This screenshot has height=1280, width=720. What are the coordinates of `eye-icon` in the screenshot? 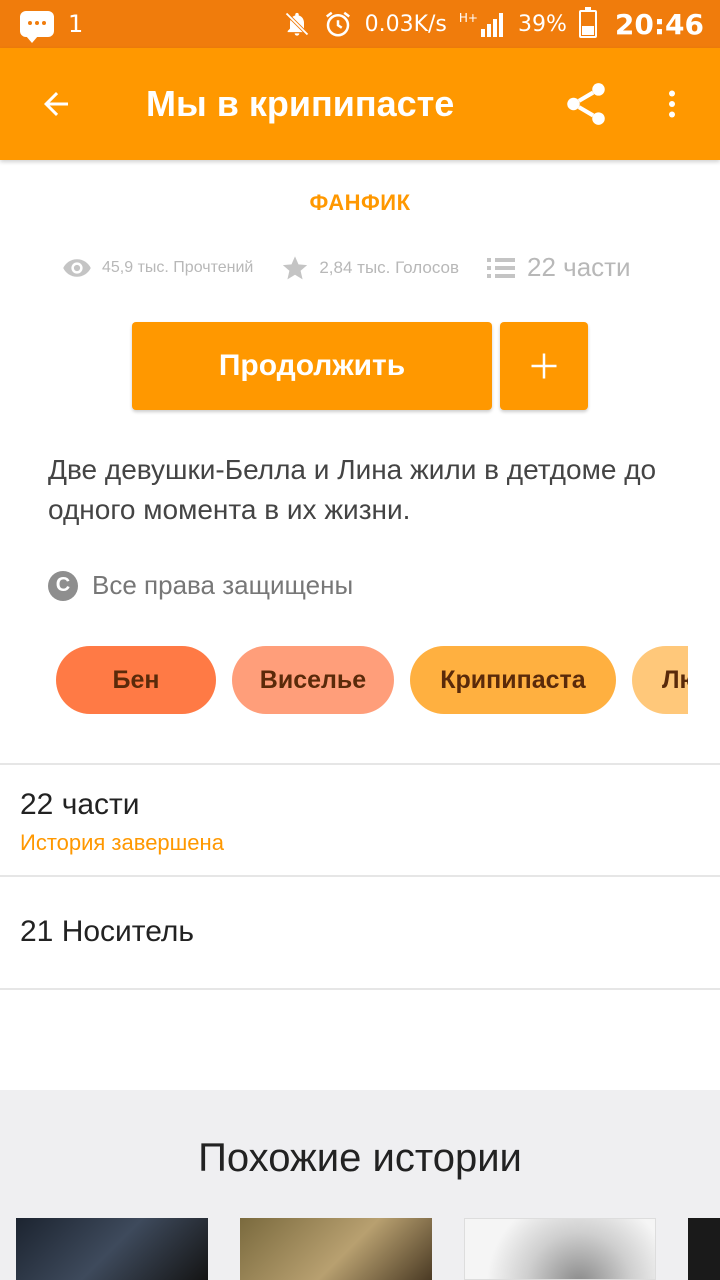 It's located at (77, 267).